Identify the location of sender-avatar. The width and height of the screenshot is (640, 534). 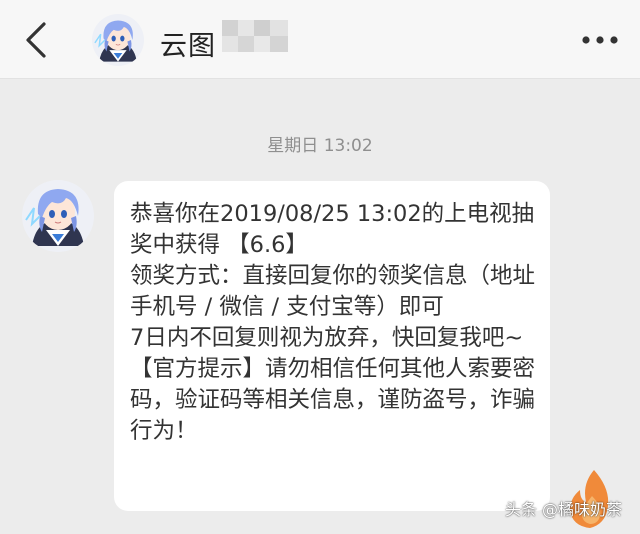
(58, 216).